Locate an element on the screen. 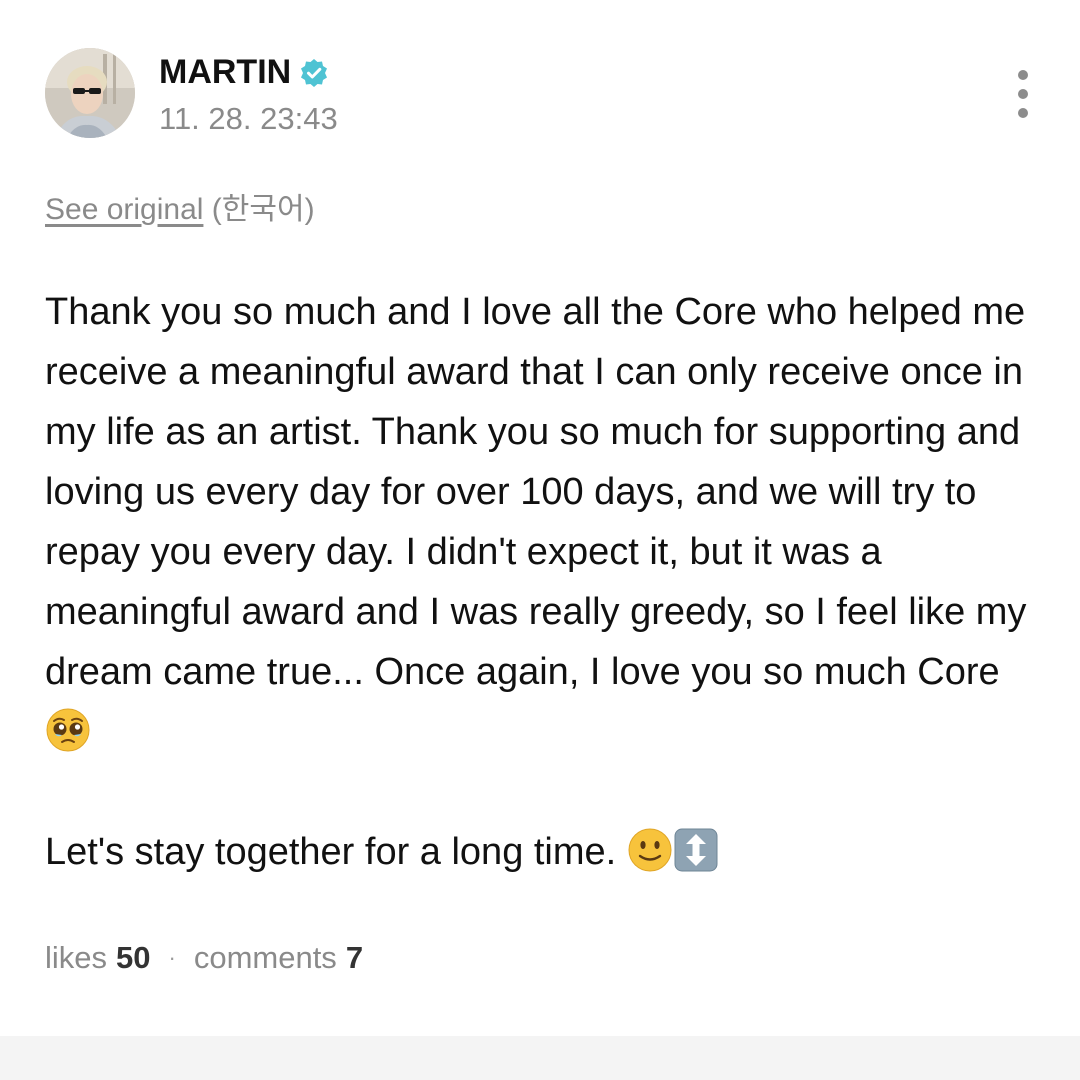 This screenshot has height=1080, width=1080. comments-stat: comments 7 is located at coordinates (278, 958).